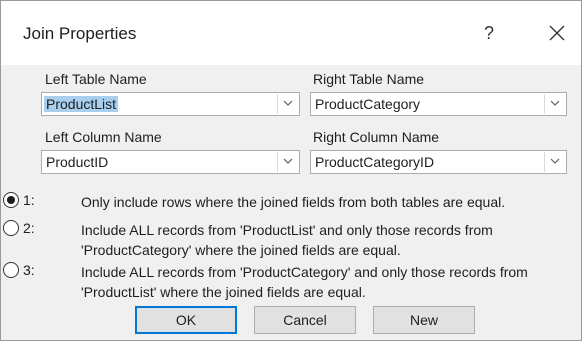 The width and height of the screenshot is (582, 341). I want to click on new-button: New, so click(424, 320).